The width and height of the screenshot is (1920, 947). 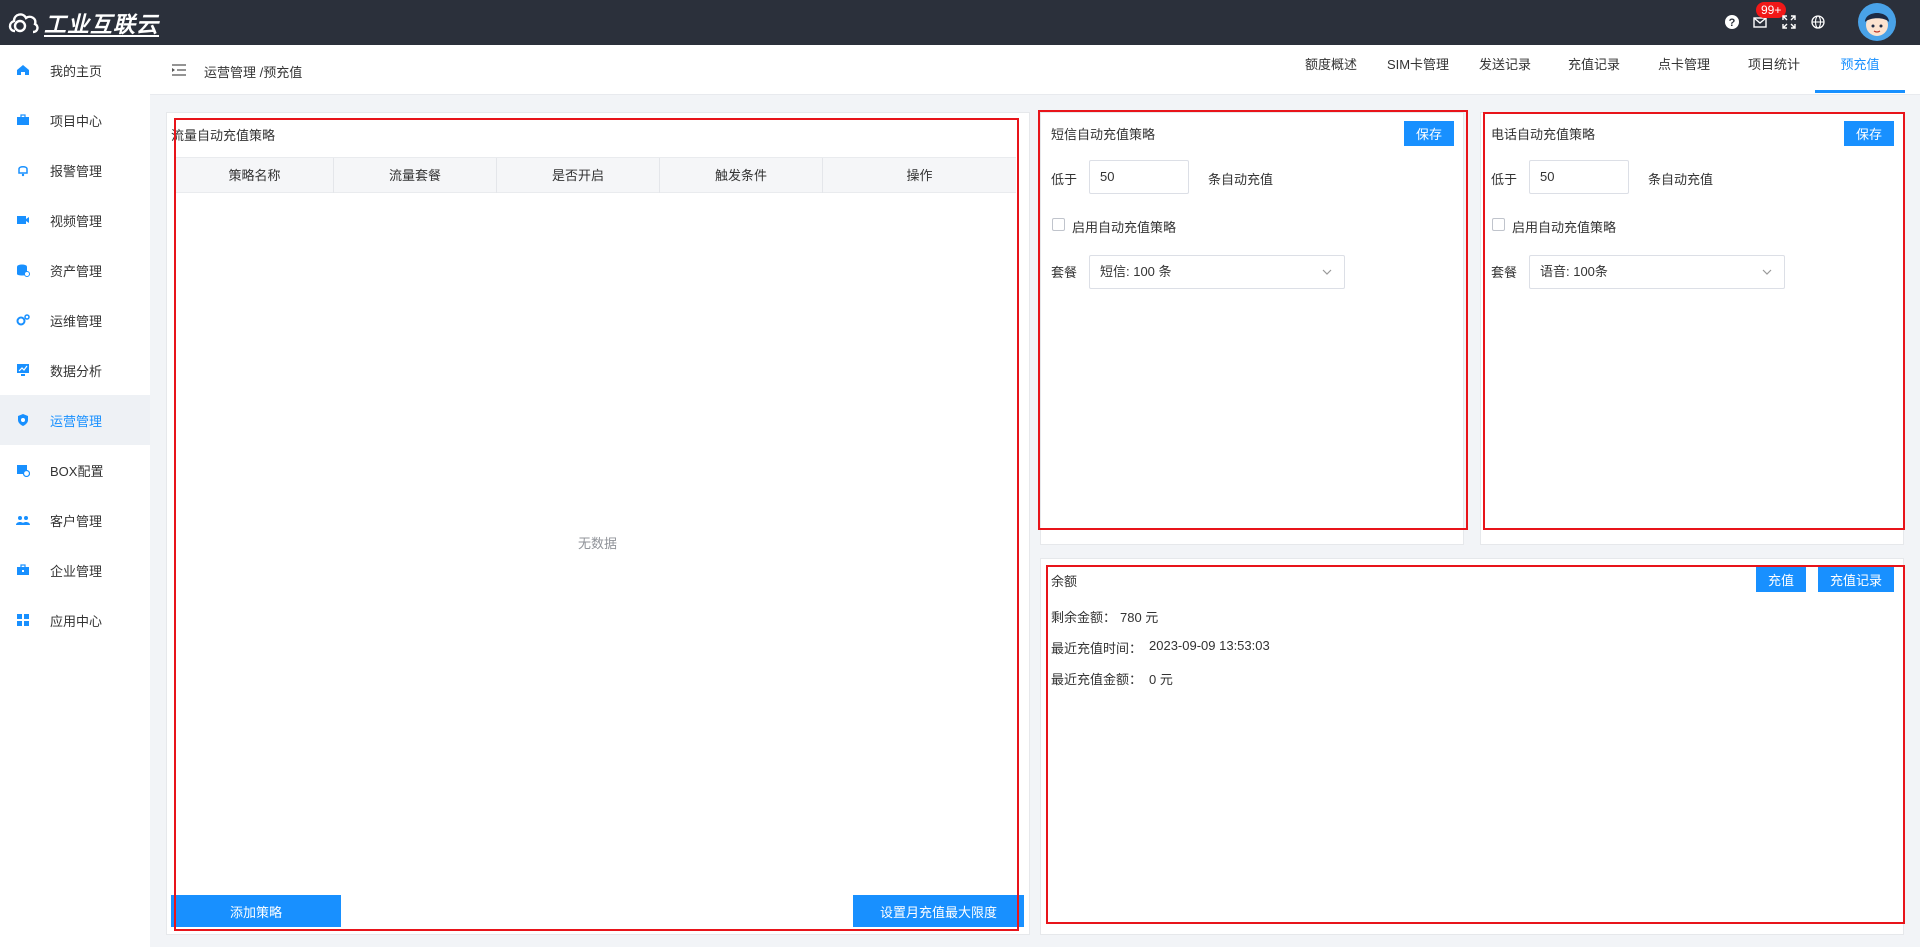 I want to click on tab-project-stats: 项目统计, so click(x=1774, y=69).